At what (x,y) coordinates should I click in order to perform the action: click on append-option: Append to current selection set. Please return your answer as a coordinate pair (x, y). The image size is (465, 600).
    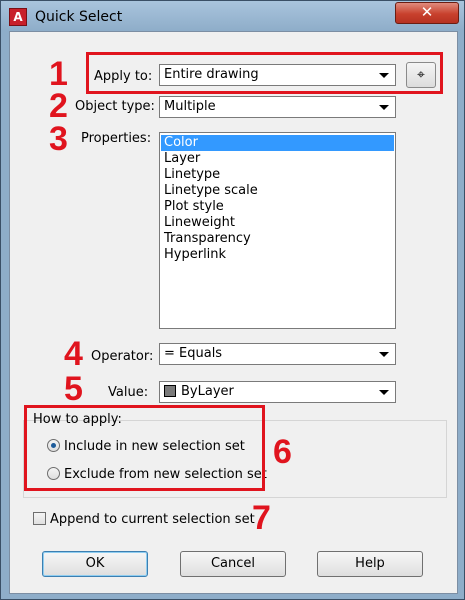
    Looking at the image, I should click on (144, 519).